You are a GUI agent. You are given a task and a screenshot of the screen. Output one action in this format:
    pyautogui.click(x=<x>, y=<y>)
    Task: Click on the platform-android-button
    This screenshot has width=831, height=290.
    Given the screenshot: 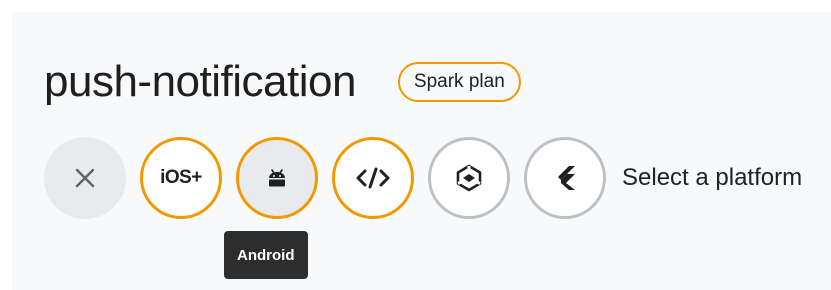 What is the action you would take?
    pyautogui.click(x=277, y=178)
    